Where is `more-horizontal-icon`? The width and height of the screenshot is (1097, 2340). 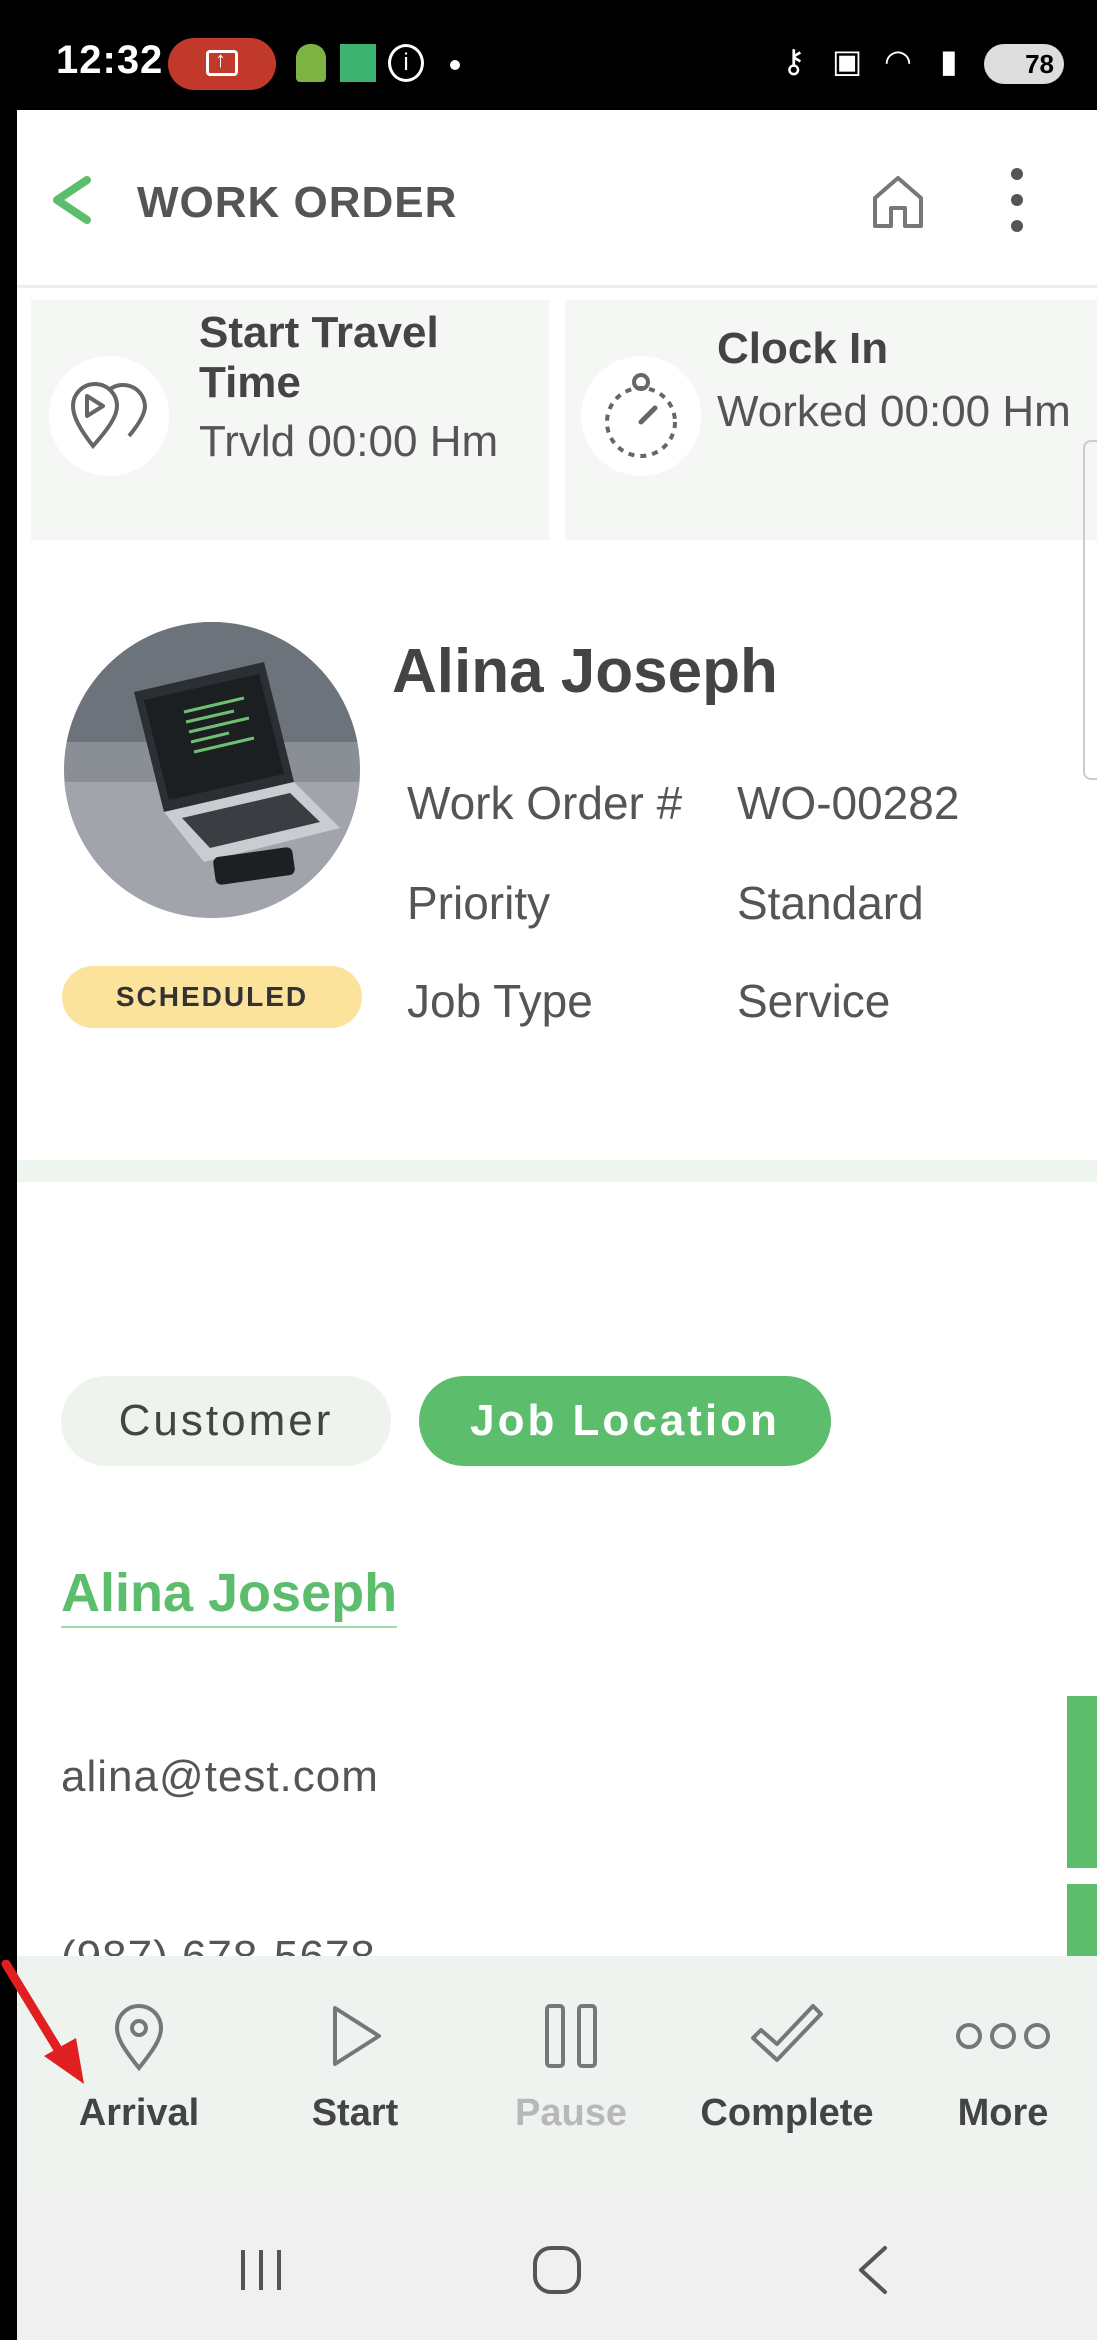
more-horizontal-icon is located at coordinates (1003, 2036).